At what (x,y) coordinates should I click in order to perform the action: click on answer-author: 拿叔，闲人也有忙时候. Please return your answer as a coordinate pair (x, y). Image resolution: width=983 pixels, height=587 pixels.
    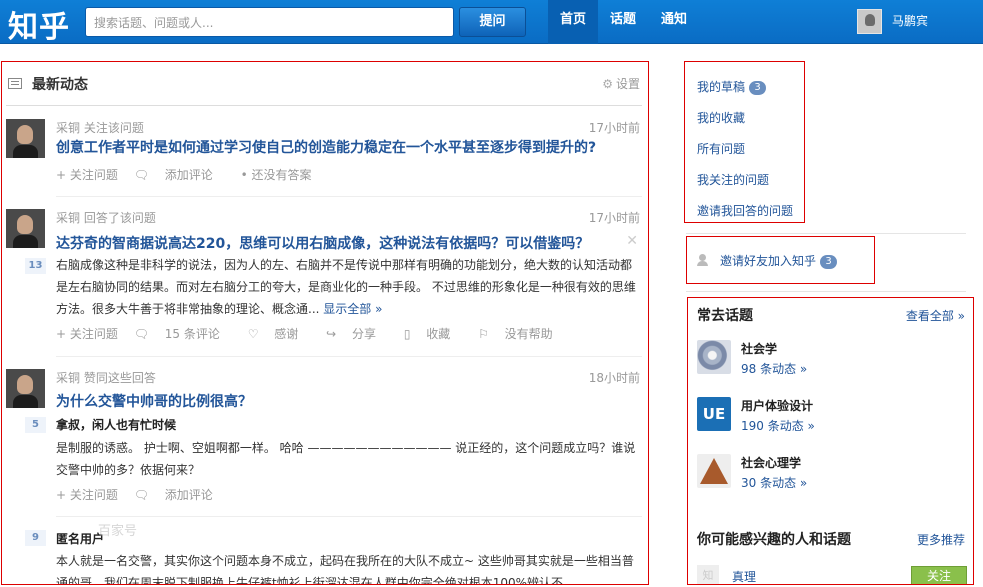
    Looking at the image, I should click on (116, 424).